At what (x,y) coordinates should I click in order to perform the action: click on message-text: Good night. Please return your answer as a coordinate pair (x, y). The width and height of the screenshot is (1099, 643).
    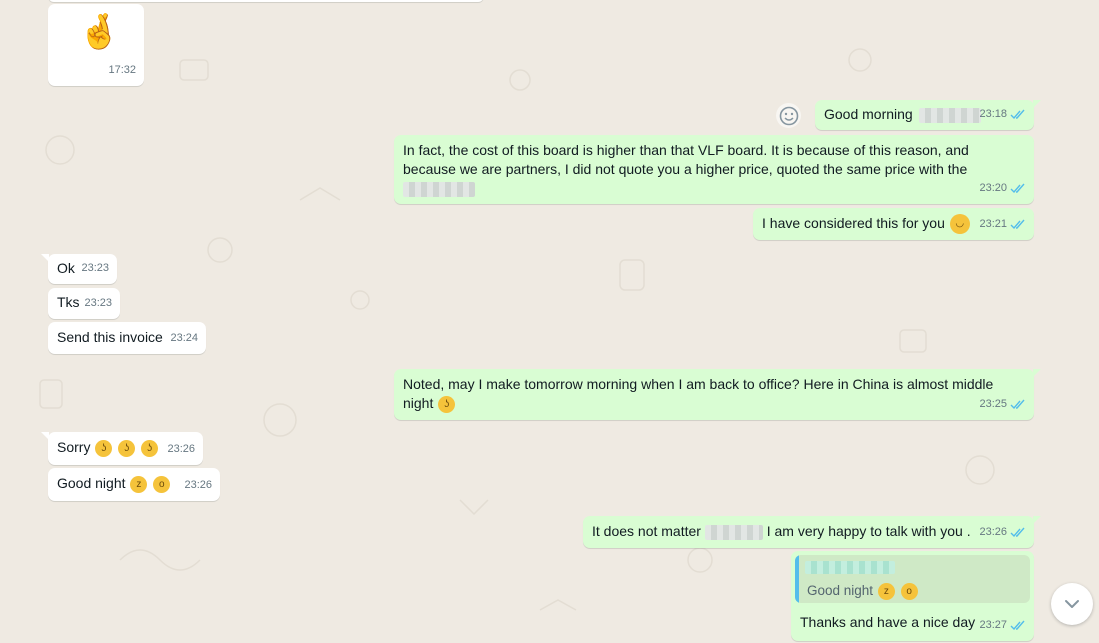
    Looking at the image, I should click on (91, 483).